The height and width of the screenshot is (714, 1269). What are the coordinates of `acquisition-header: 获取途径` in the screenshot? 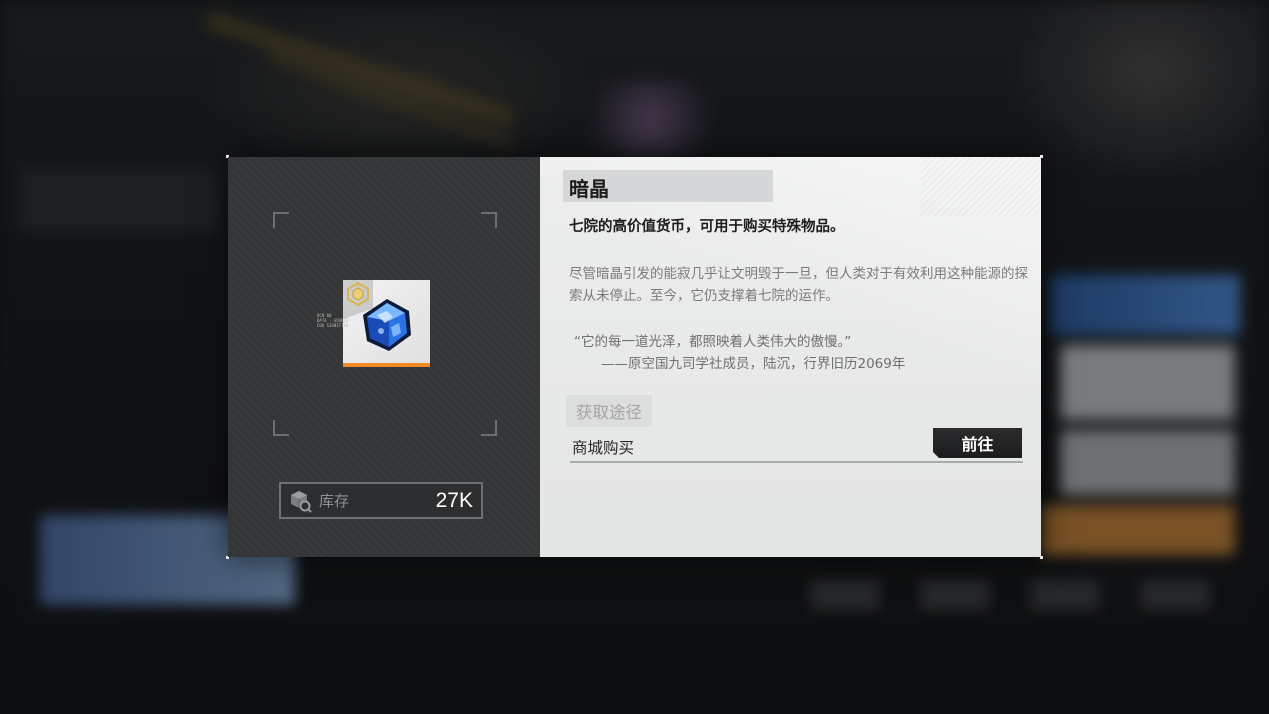 It's located at (609, 411).